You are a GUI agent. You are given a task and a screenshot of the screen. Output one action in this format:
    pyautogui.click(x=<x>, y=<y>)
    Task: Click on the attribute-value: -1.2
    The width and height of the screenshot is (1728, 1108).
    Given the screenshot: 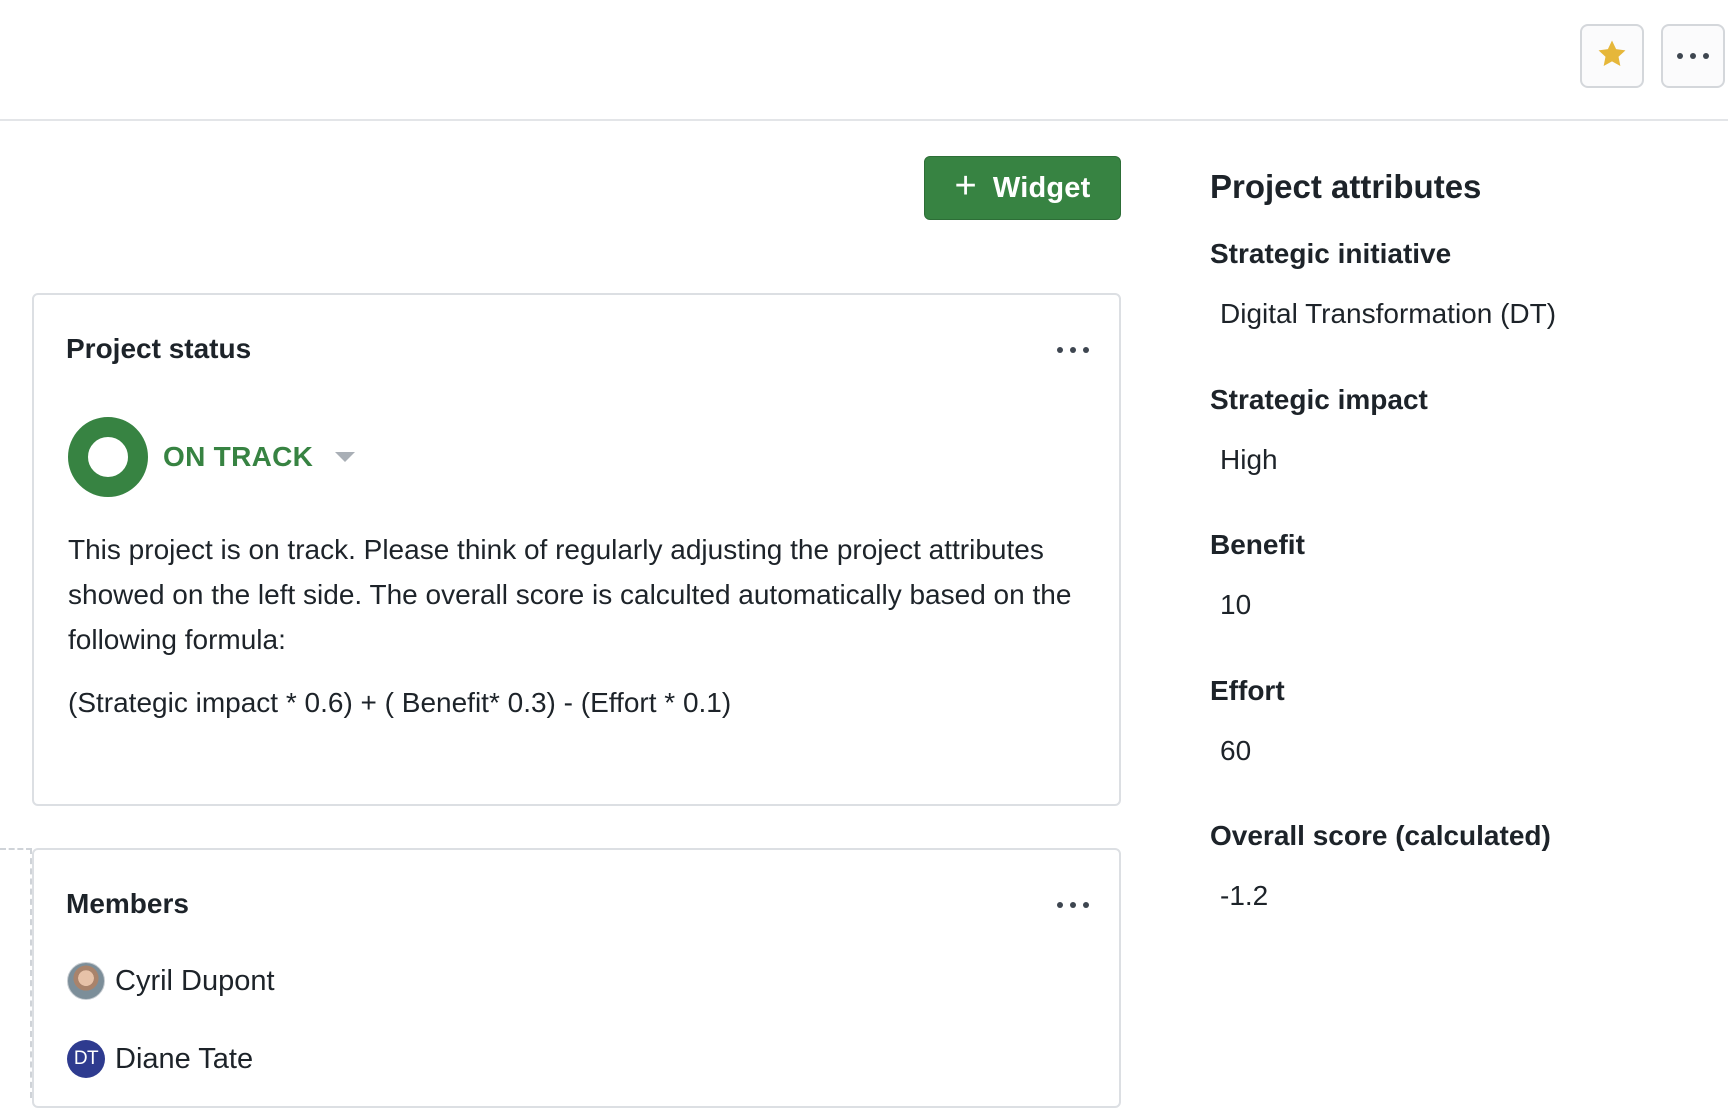 What is the action you would take?
    pyautogui.click(x=1244, y=895)
    